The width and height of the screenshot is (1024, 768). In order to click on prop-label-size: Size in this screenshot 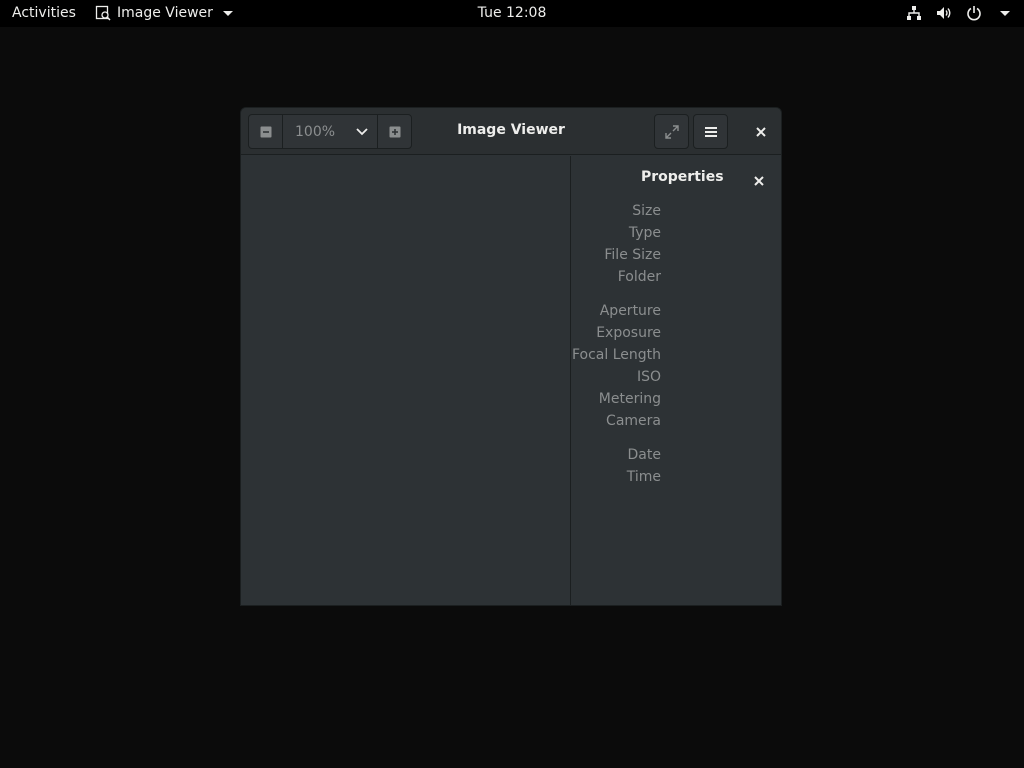, I will do `click(646, 211)`.